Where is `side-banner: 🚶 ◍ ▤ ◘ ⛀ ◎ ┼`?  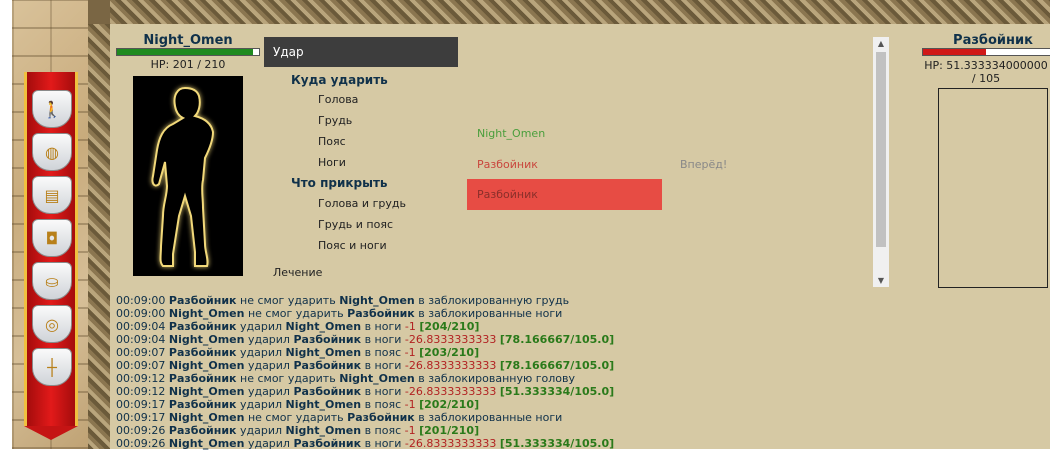
side-banner: 🚶 ◍ ▤ ◘ ⛀ ◎ ┼ is located at coordinates (51, 256).